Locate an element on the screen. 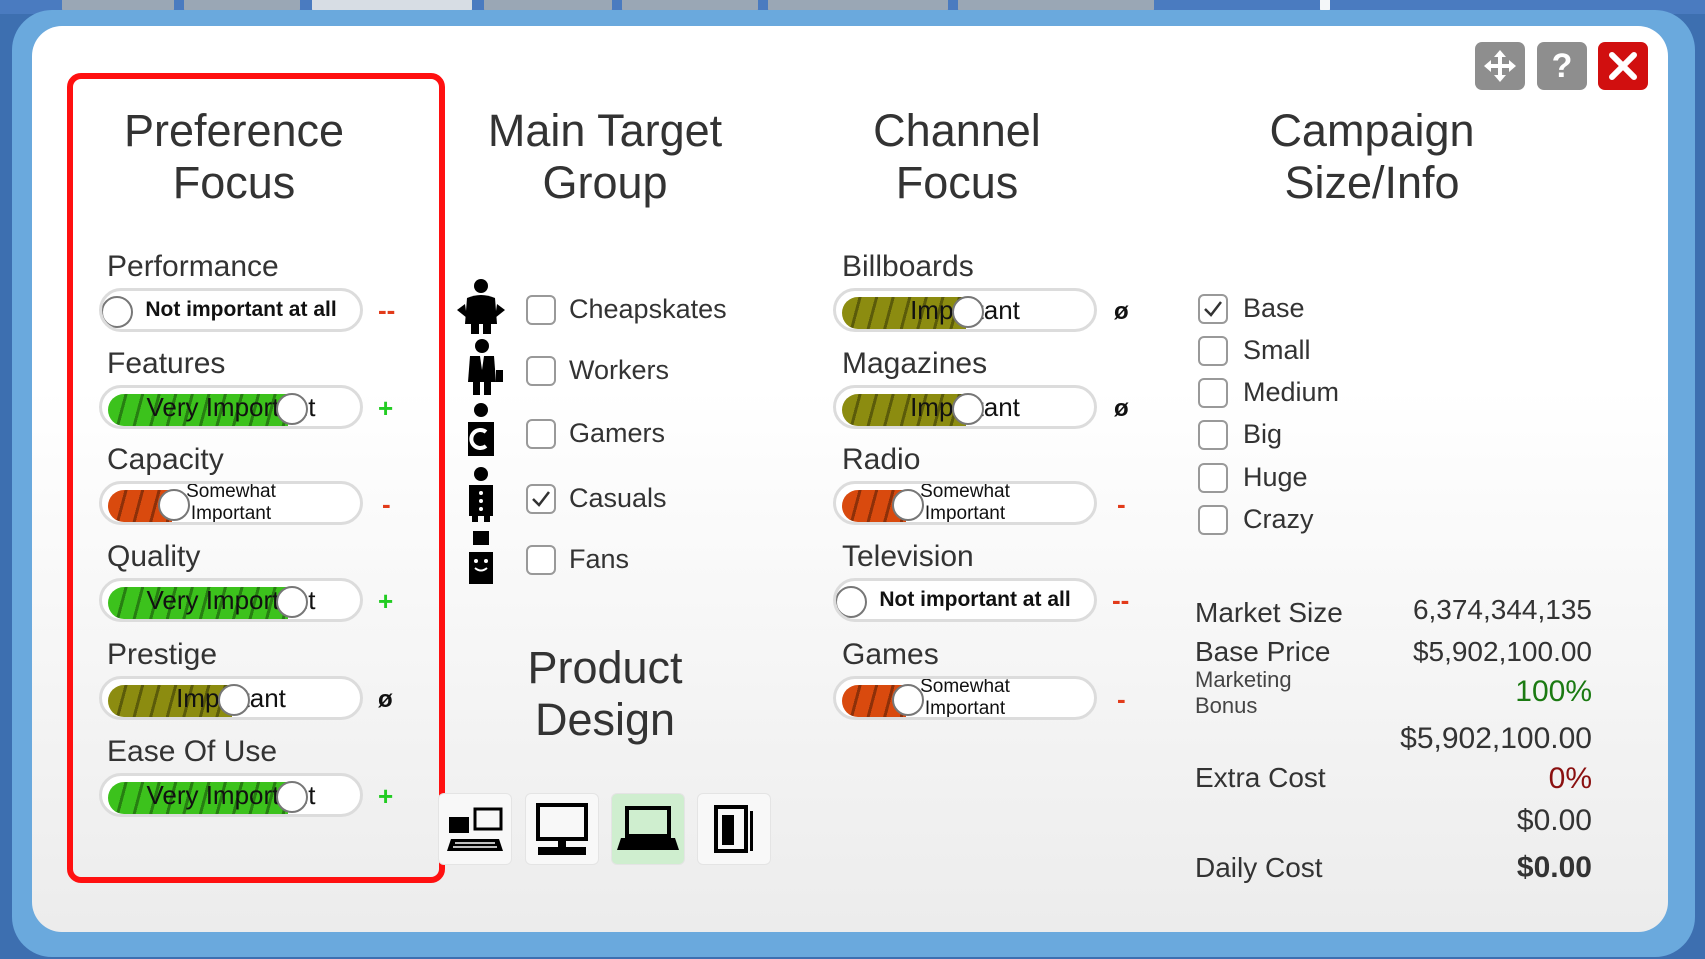  prestige-label: Prestige is located at coordinates (162, 654).